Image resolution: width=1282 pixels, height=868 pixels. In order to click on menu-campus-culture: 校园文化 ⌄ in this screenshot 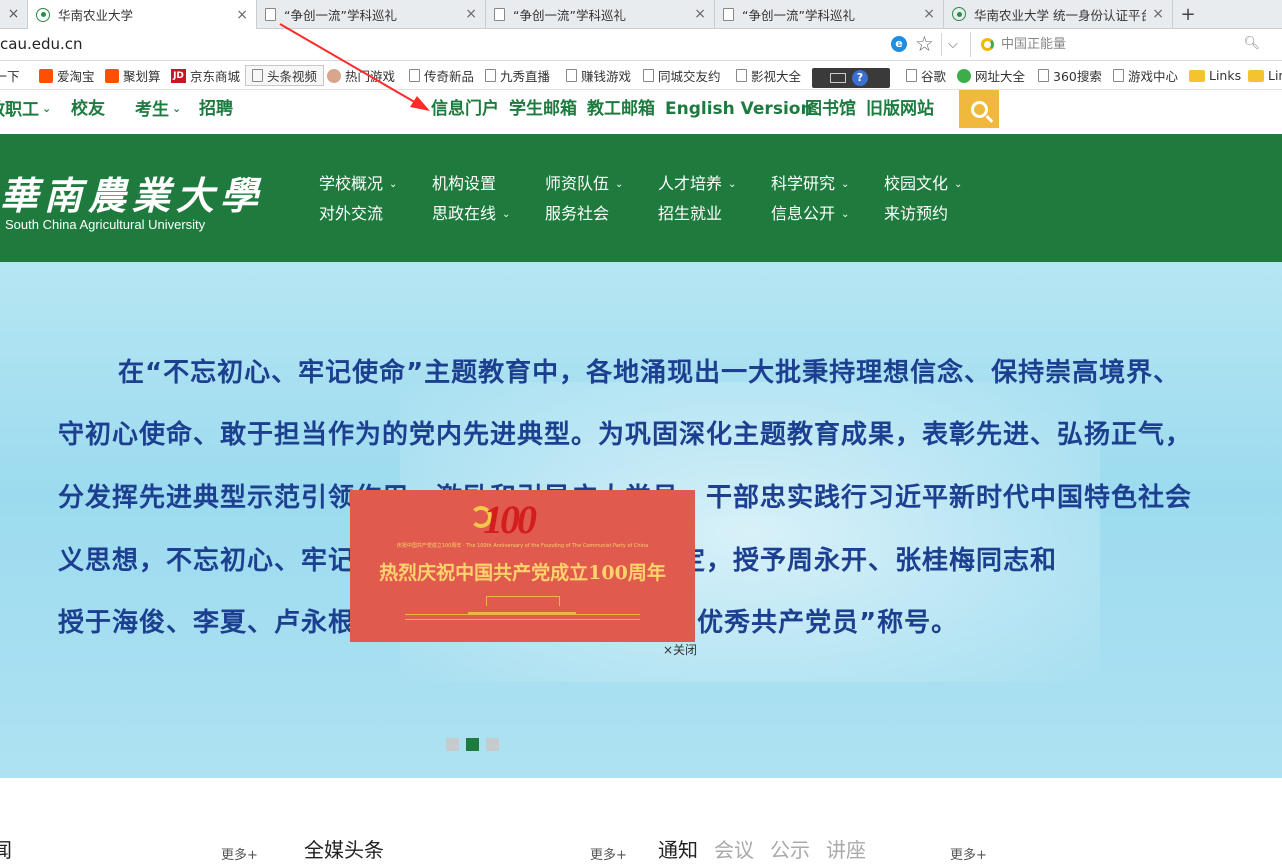, I will do `click(923, 182)`.